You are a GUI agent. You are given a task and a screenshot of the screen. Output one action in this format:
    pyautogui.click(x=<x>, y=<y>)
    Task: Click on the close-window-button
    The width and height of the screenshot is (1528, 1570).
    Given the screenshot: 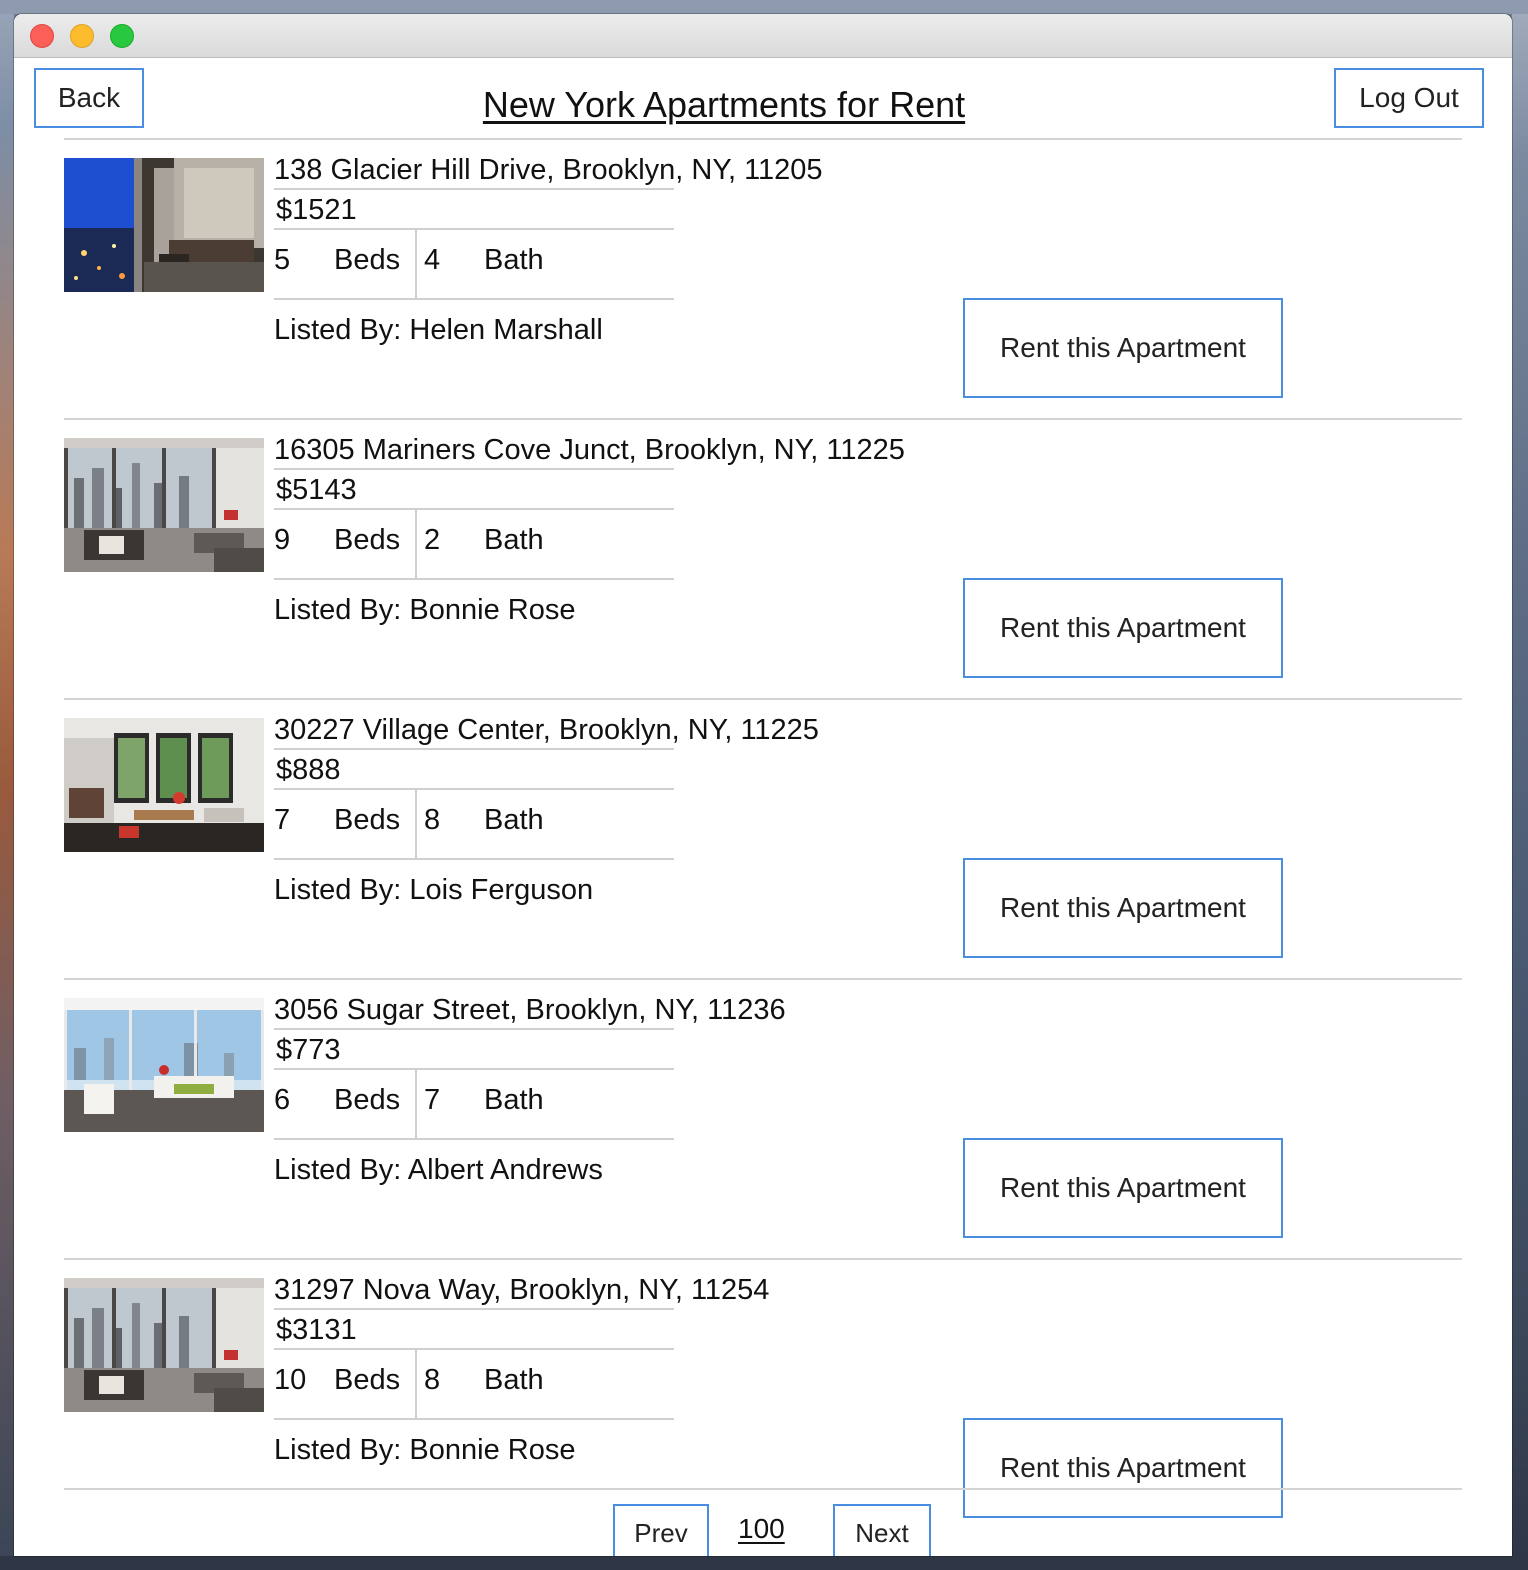 What is the action you would take?
    pyautogui.click(x=42, y=36)
    